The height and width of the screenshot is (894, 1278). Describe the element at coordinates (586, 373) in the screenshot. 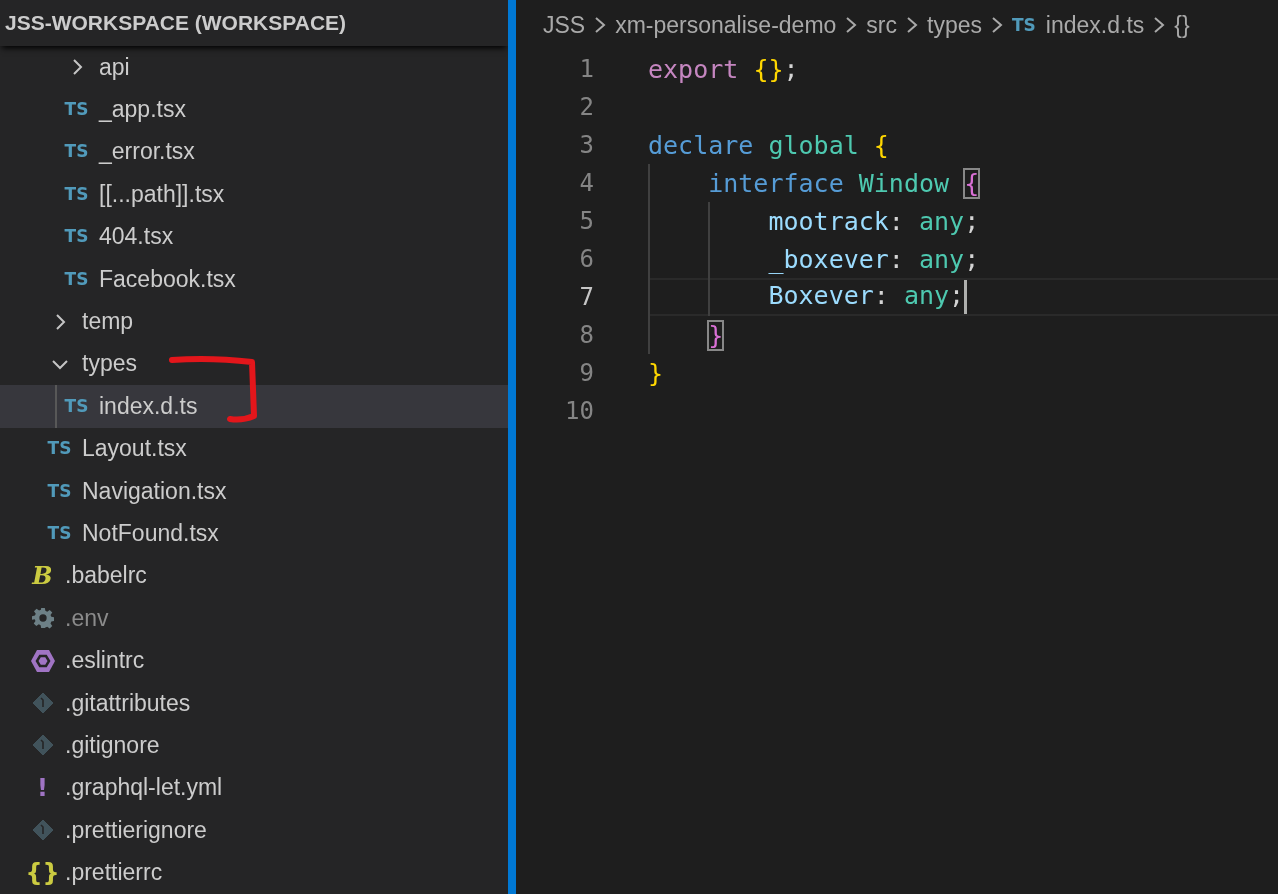

I see `line-number: 9` at that location.